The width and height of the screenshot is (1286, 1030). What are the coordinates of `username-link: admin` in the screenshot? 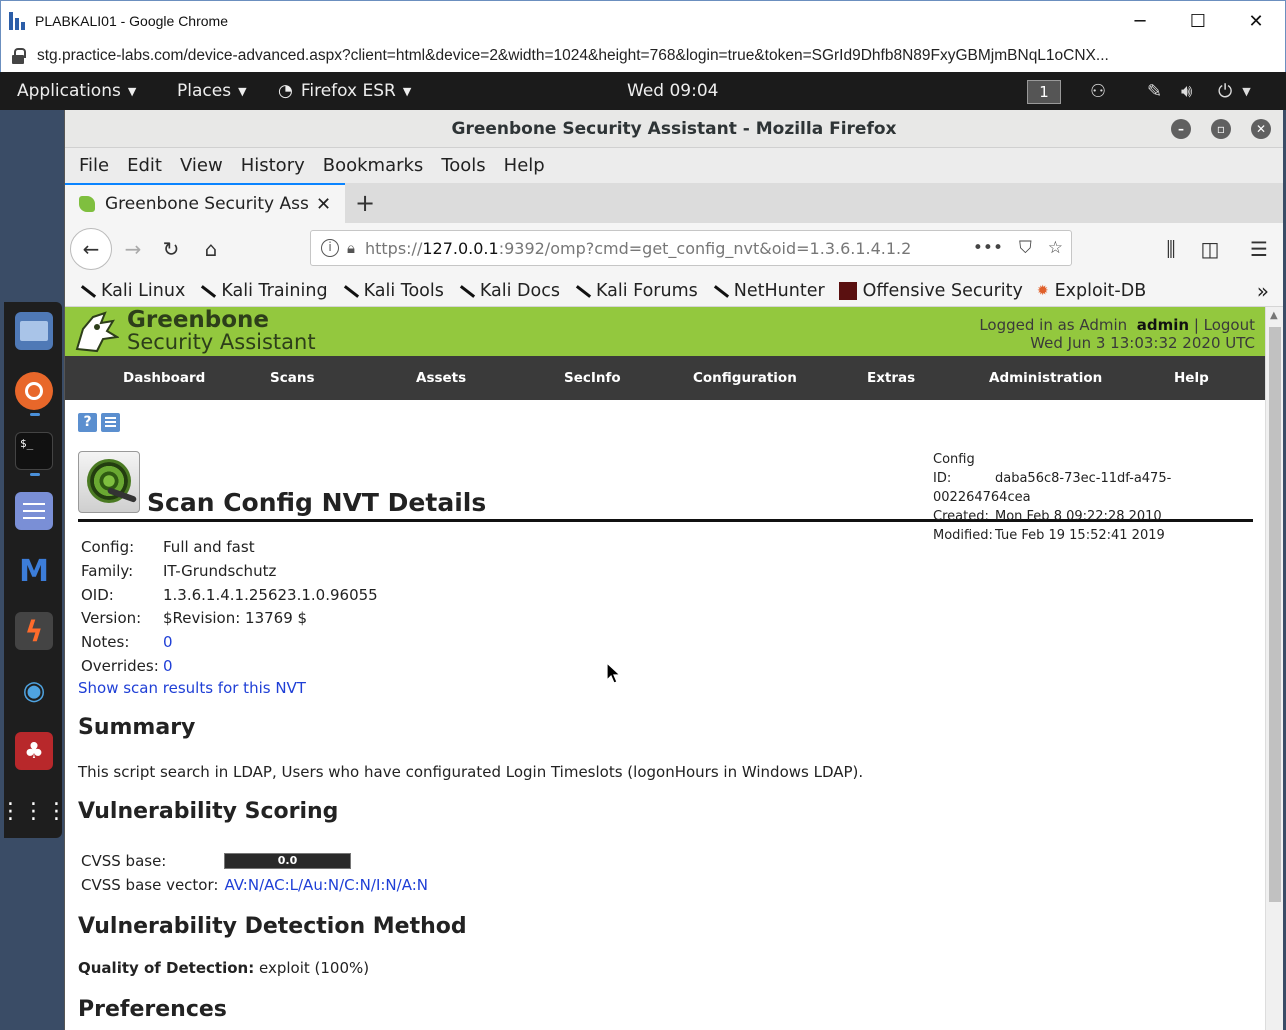 It's located at (1163, 325).